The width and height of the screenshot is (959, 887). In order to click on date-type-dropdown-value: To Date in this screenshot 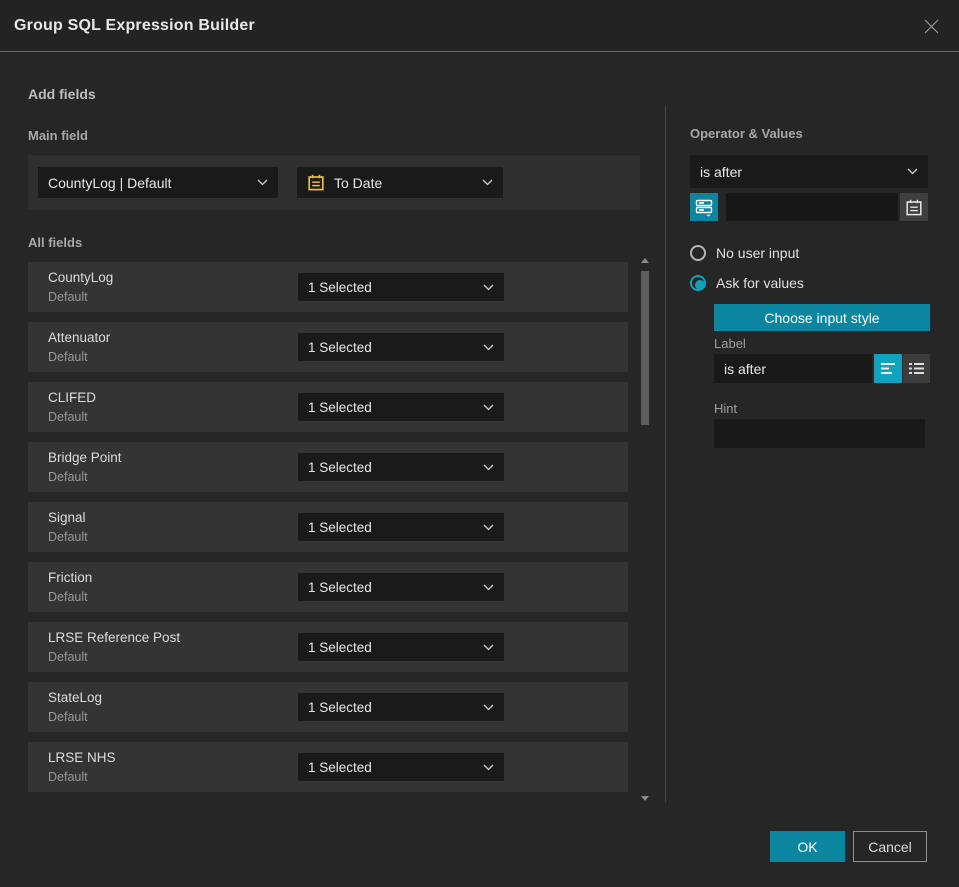, I will do `click(358, 182)`.